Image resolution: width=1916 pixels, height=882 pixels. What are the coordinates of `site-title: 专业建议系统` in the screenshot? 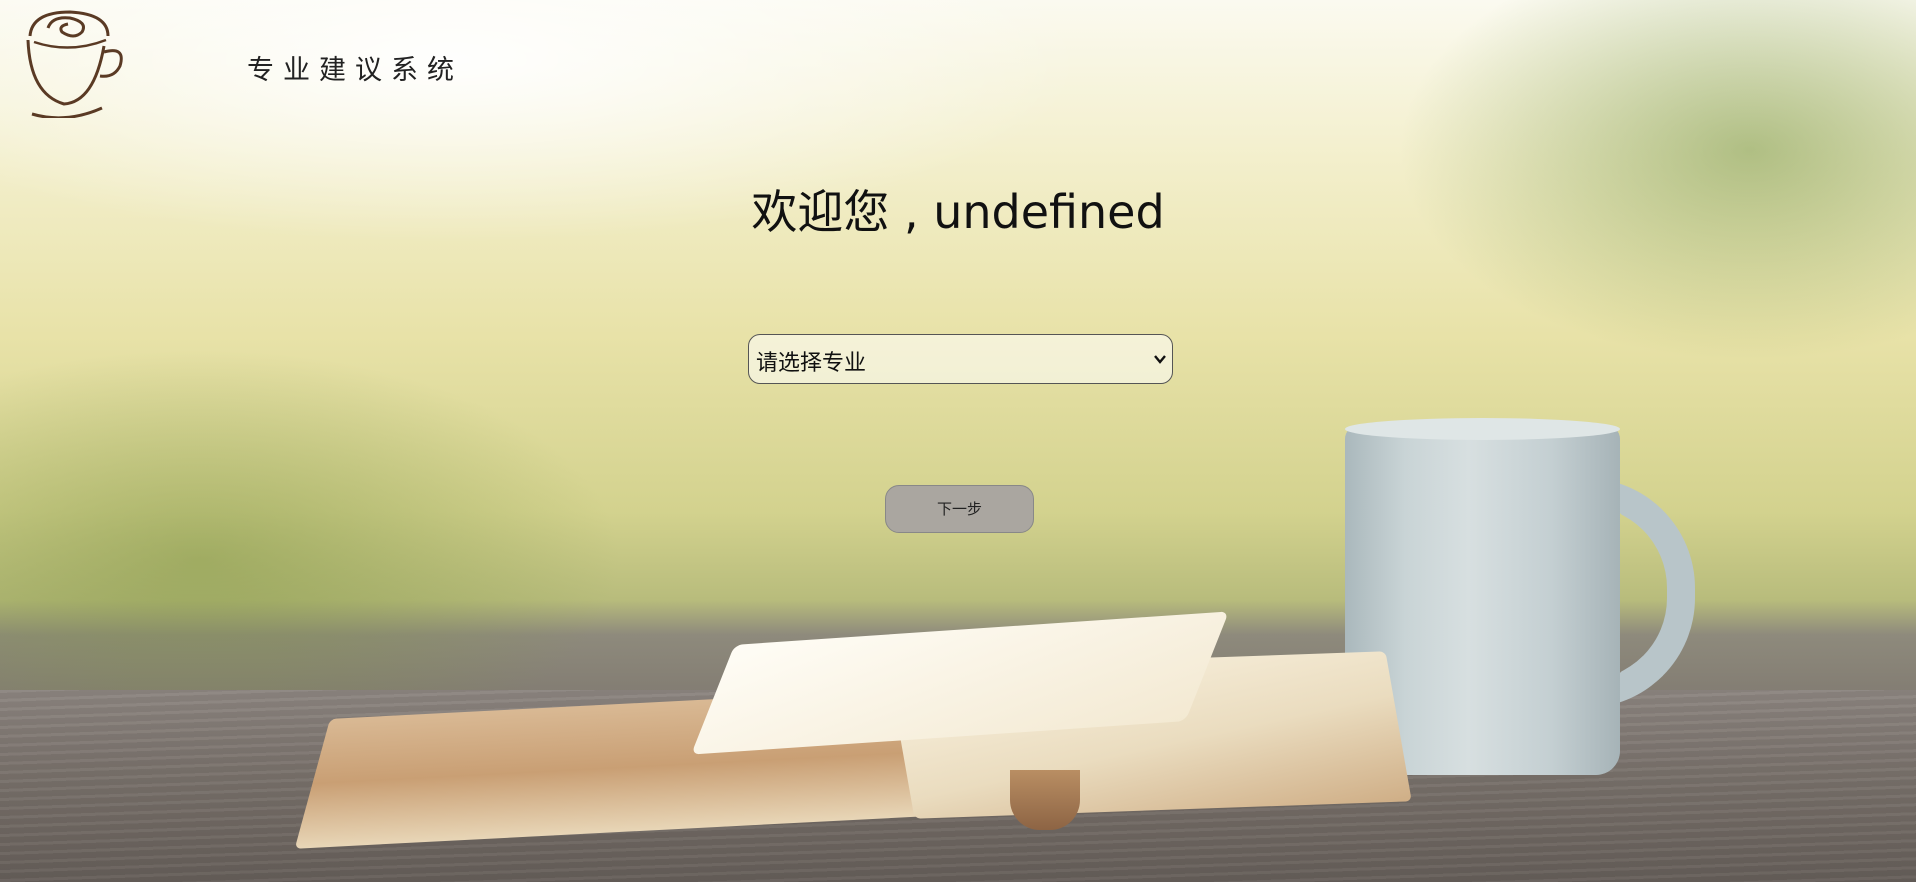 It's located at (355, 70).